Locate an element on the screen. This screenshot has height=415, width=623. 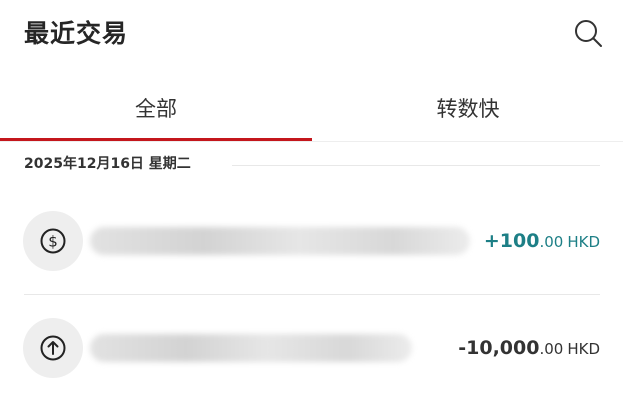
search-button is located at coordinates (588, 34).